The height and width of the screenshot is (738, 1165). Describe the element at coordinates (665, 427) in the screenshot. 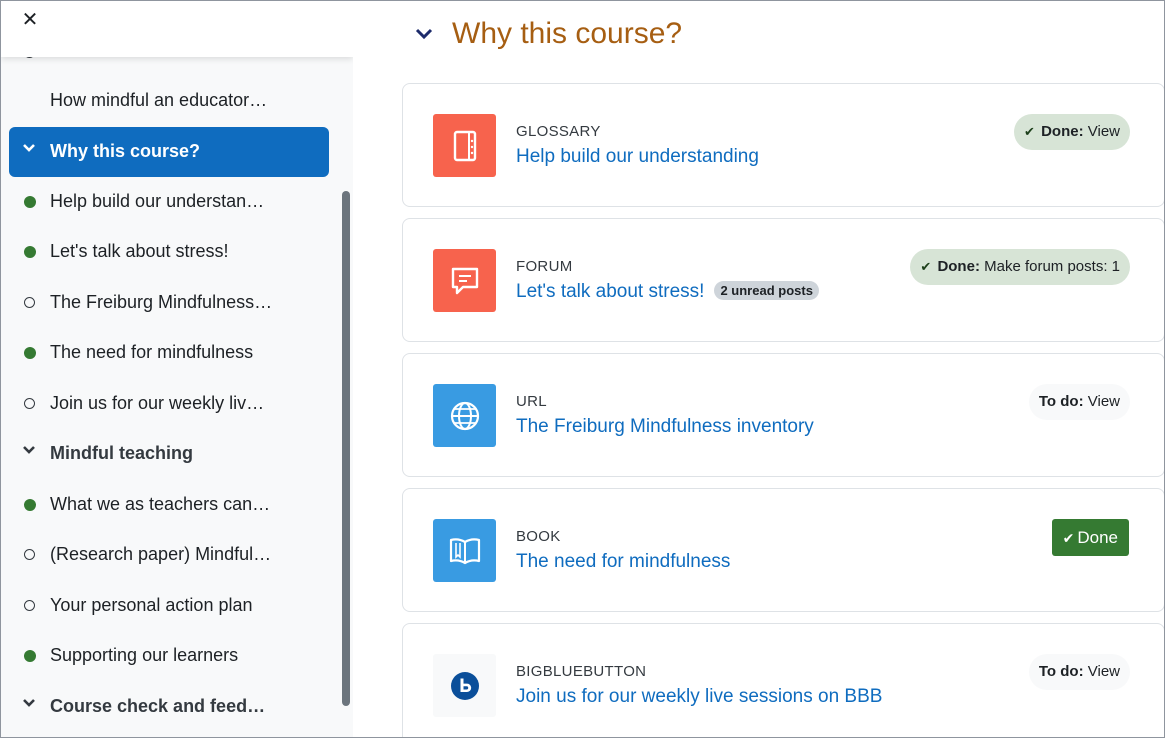

I see `activity-link: The Freiburg Mindfulness inventory` at that location.